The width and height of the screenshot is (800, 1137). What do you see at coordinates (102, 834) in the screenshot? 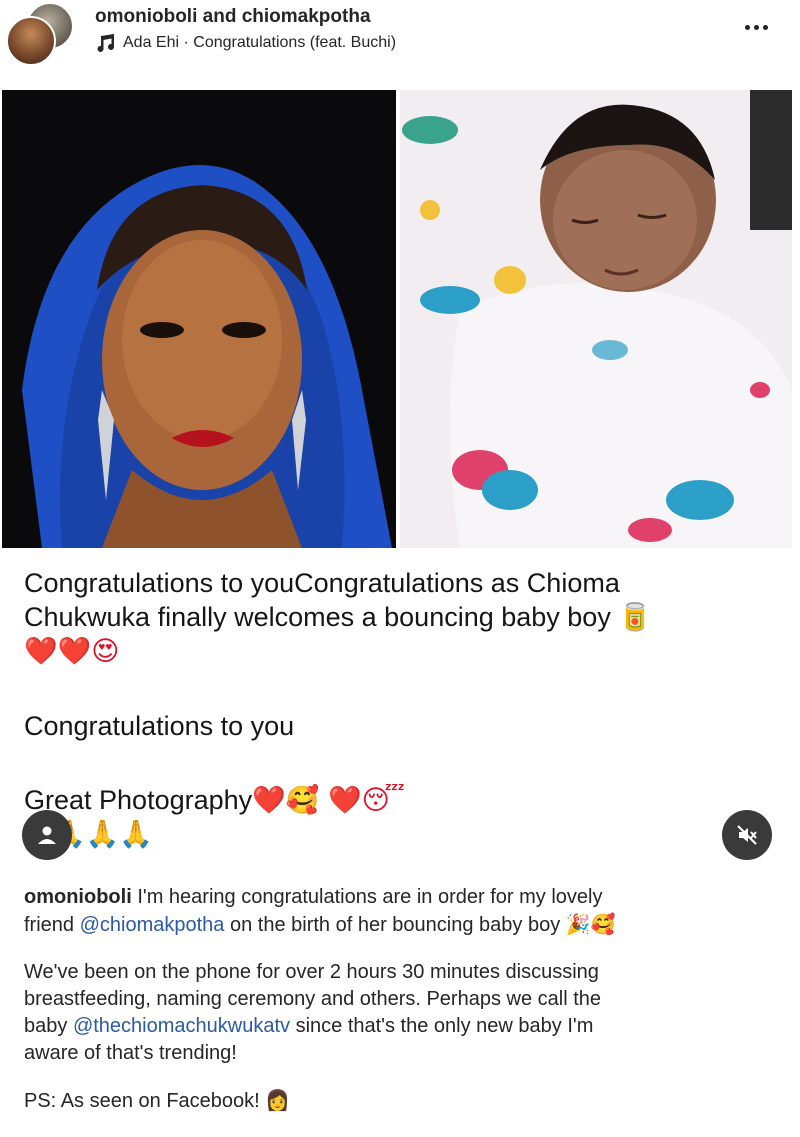
I see `overlay-emoji-line: 🙏🙏🙏` at bounding box center [102, 834].